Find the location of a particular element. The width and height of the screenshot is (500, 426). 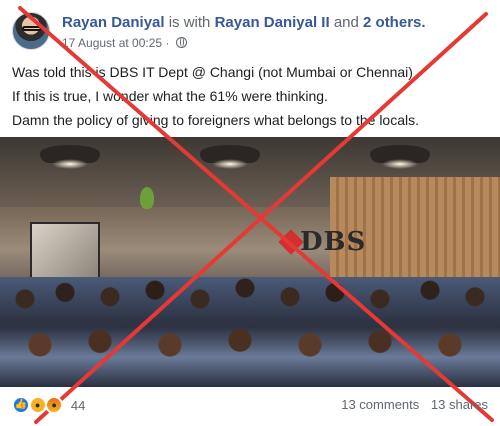

wall-logo-text: DBS is located at coordinates (333, 242).